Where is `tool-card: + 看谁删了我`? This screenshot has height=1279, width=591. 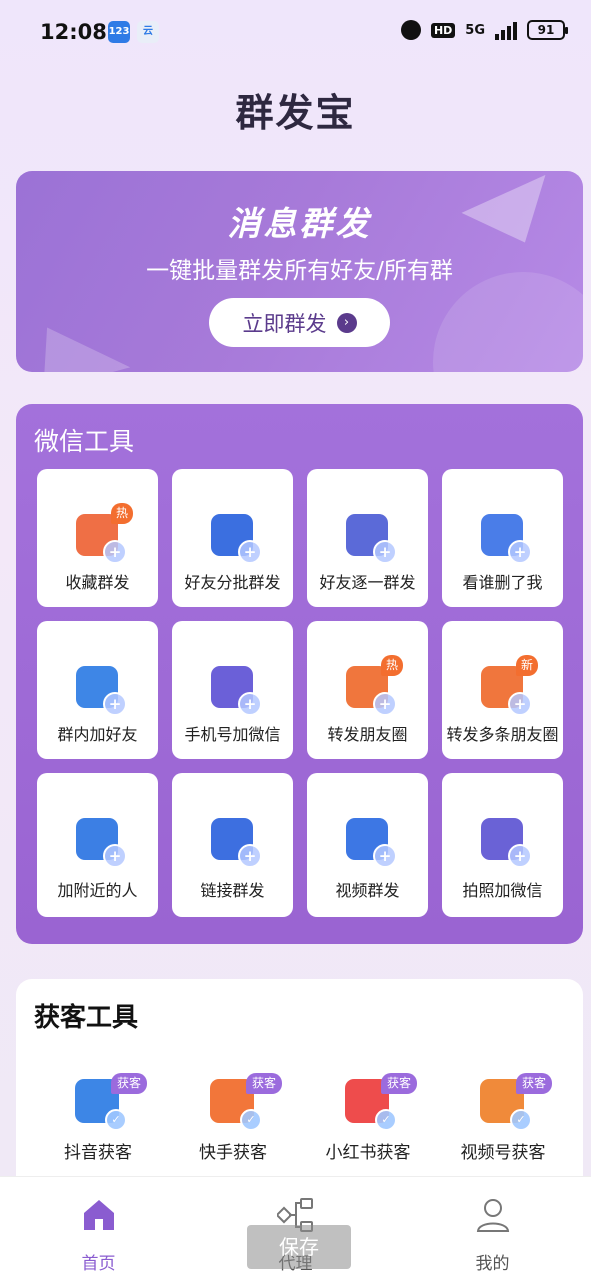 tool-card: + 看谁删了我 is located at coordinates (502, 538).